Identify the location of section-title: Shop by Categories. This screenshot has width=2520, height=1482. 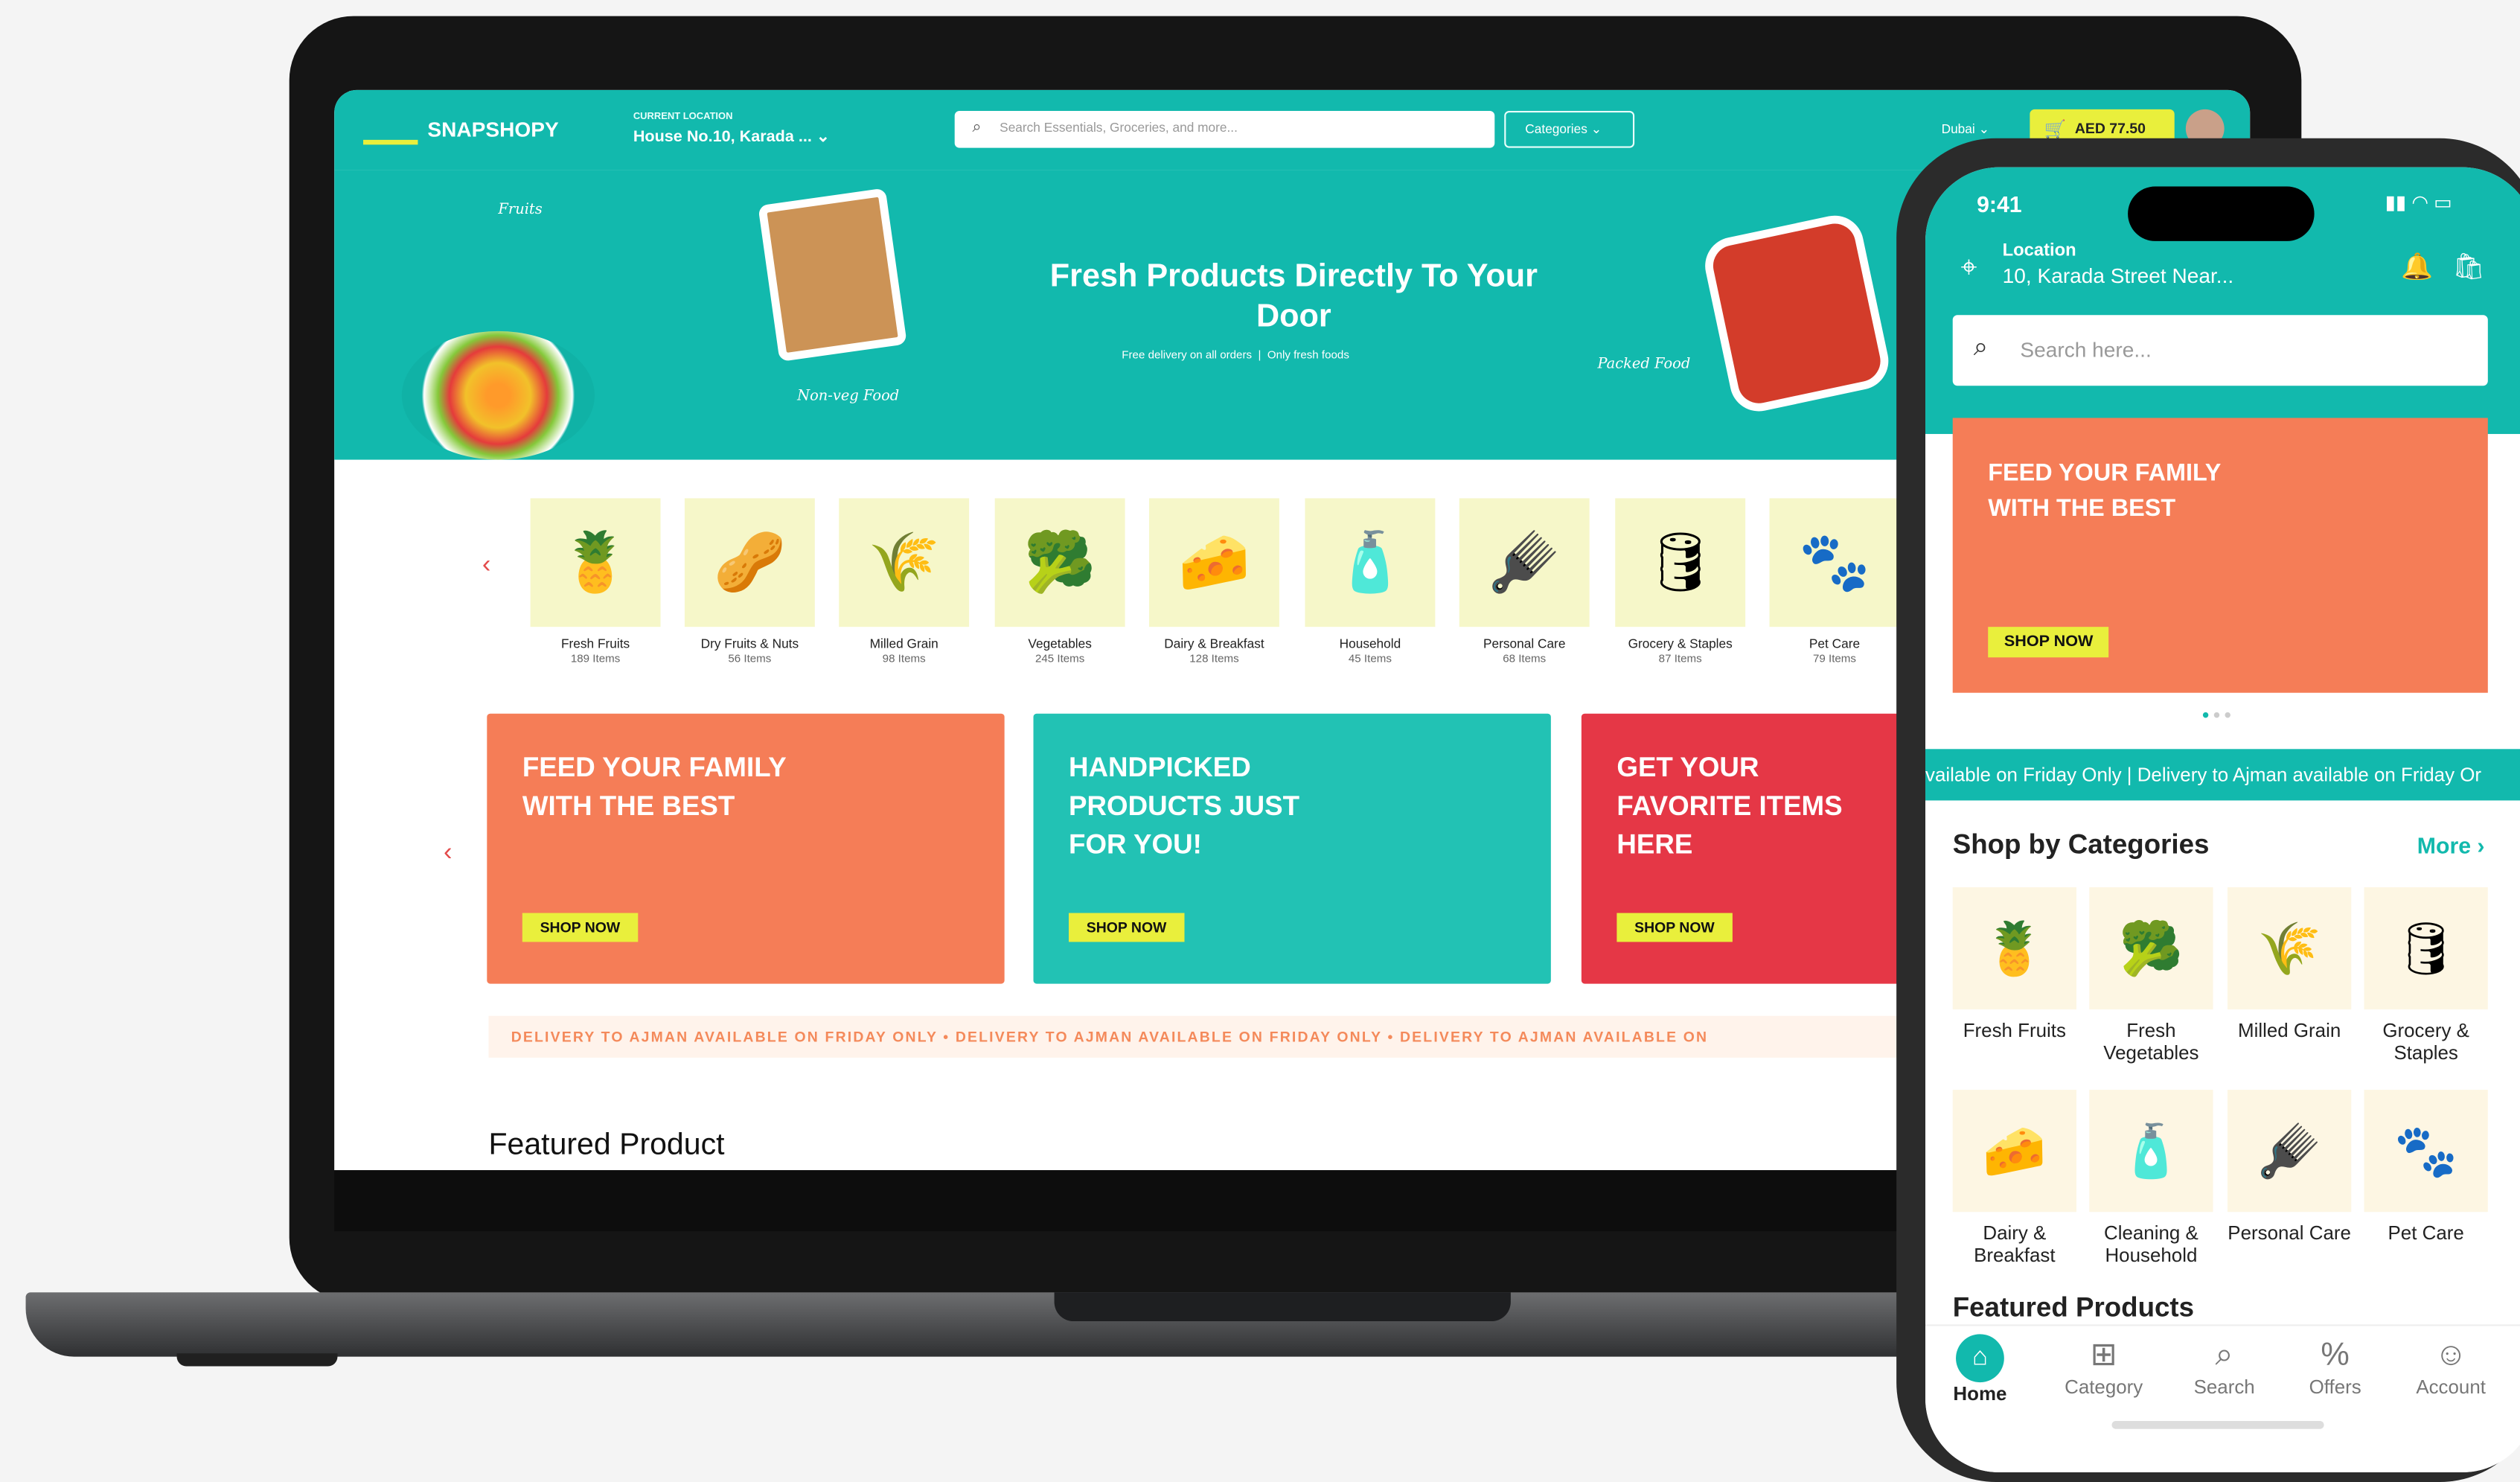
(2081, 844).